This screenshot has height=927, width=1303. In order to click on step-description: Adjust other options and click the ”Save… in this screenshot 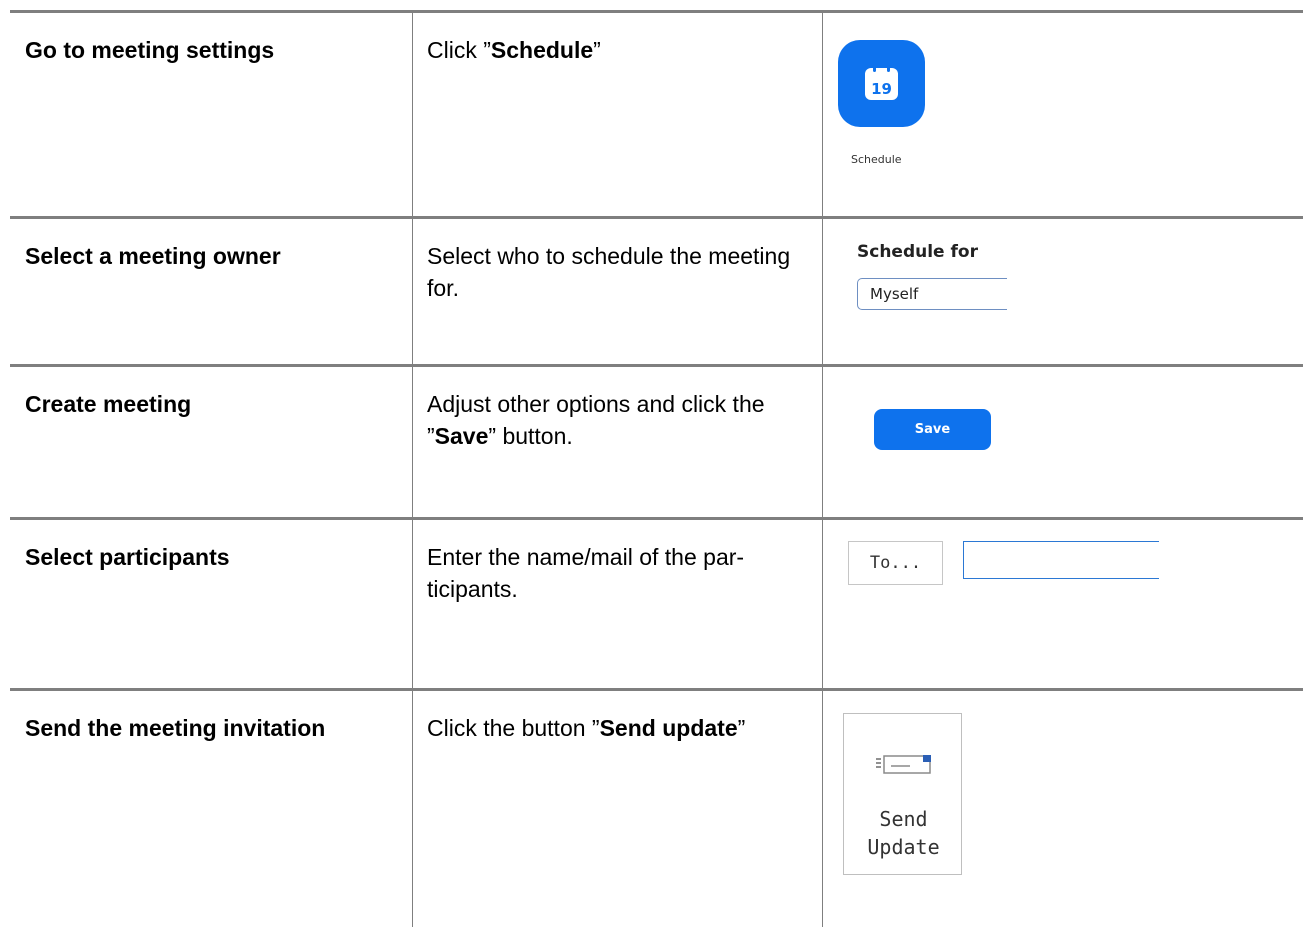, I will do `click(612, 420)`.